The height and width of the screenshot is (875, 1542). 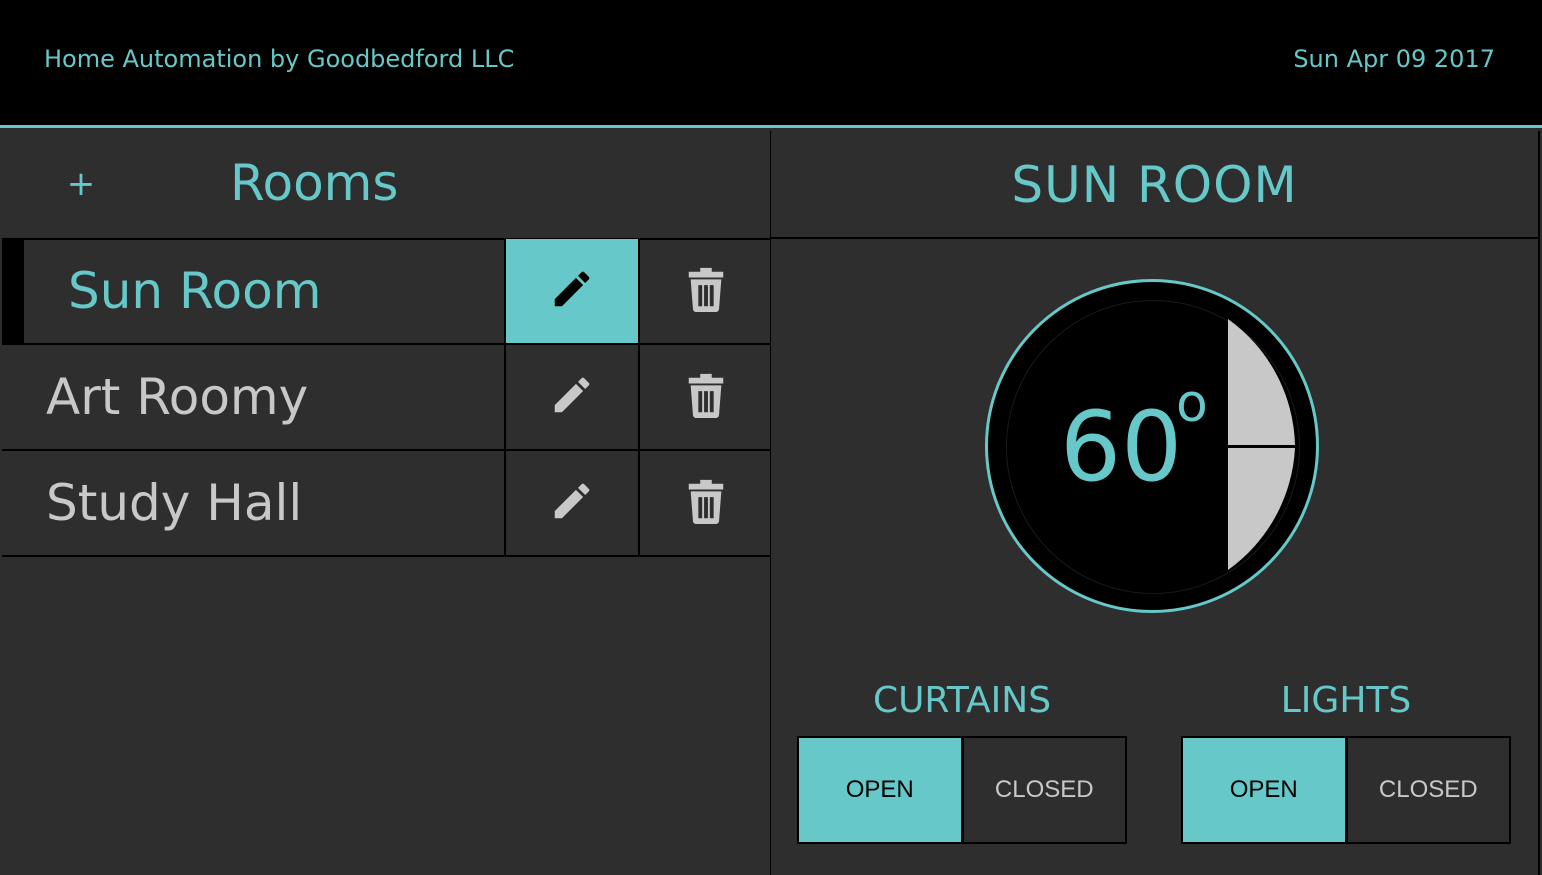 What do you see at coordinates (174, 503) in the screenshot?
I see `room-name: Study Hall` at bounding box center [174, 503].